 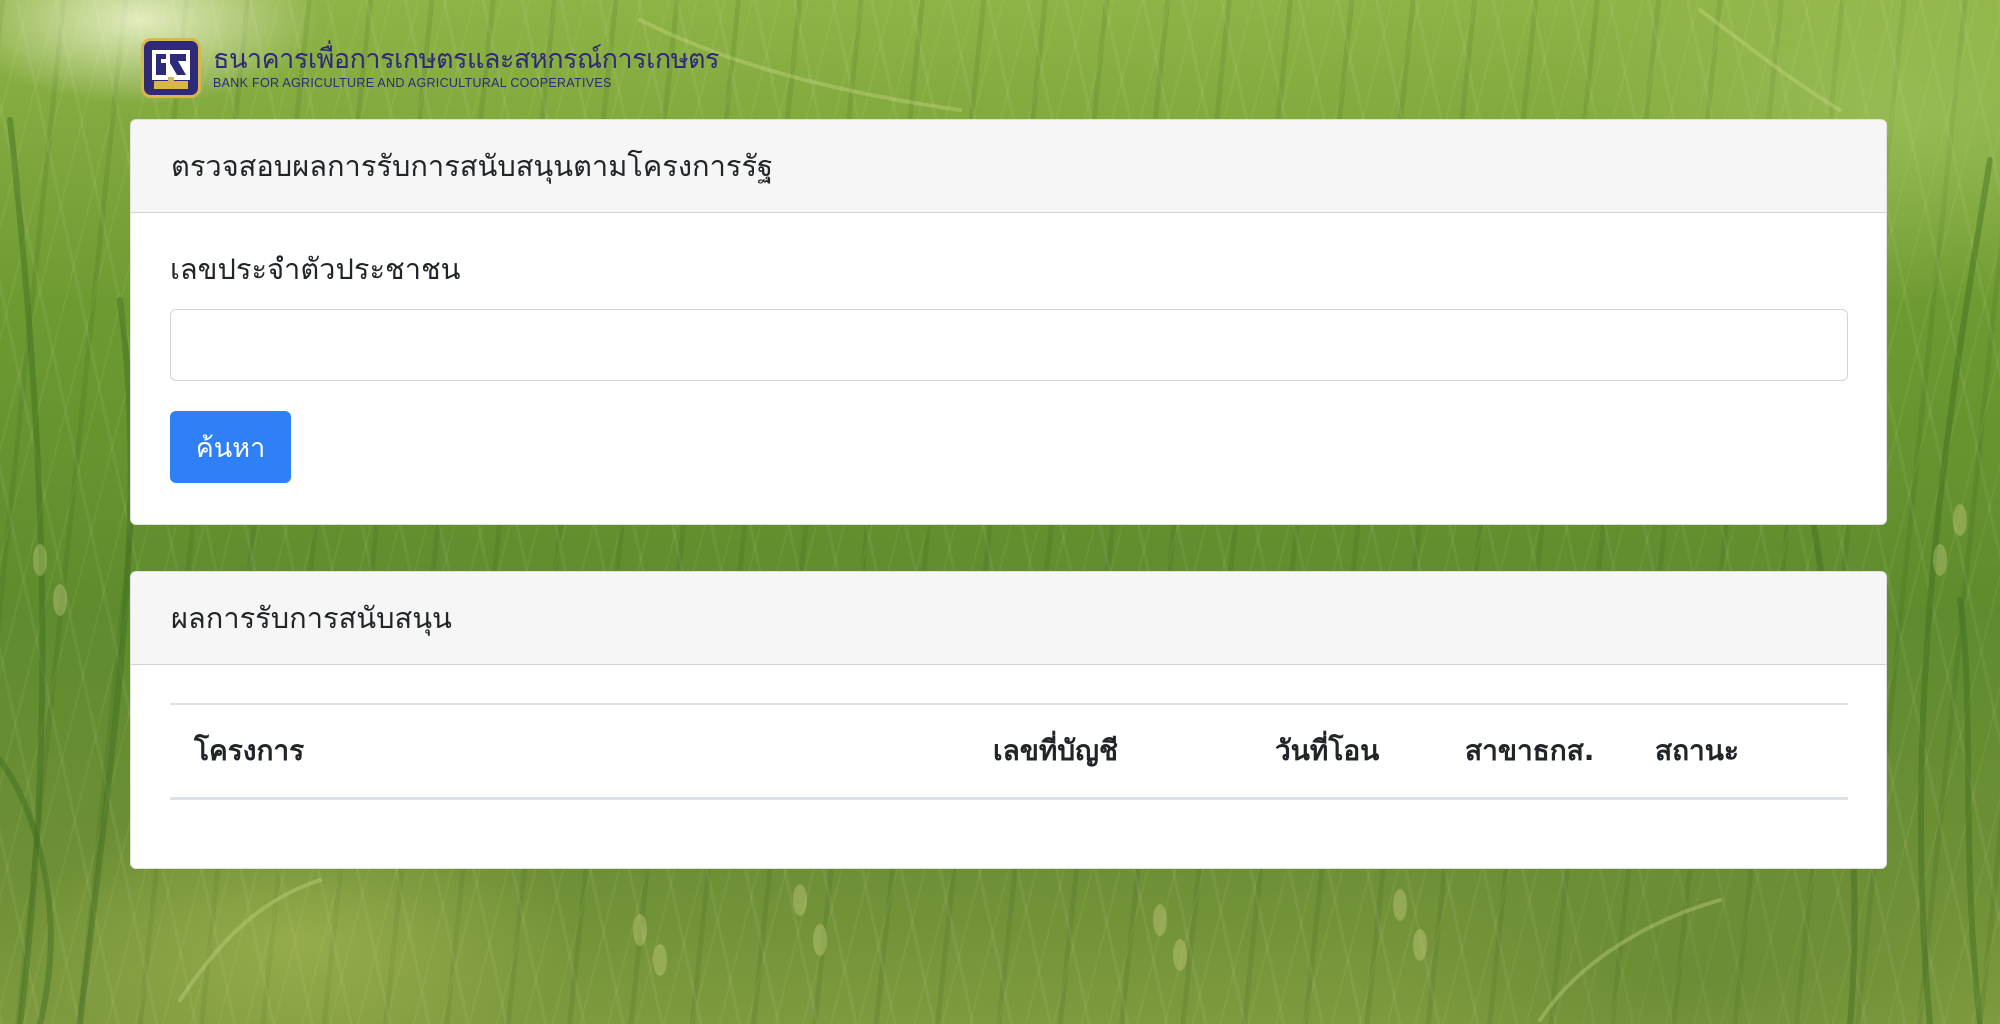 I want to click on citizen-id-label: เลขประจำตัวประชาชน, so click(x=315, y=269).